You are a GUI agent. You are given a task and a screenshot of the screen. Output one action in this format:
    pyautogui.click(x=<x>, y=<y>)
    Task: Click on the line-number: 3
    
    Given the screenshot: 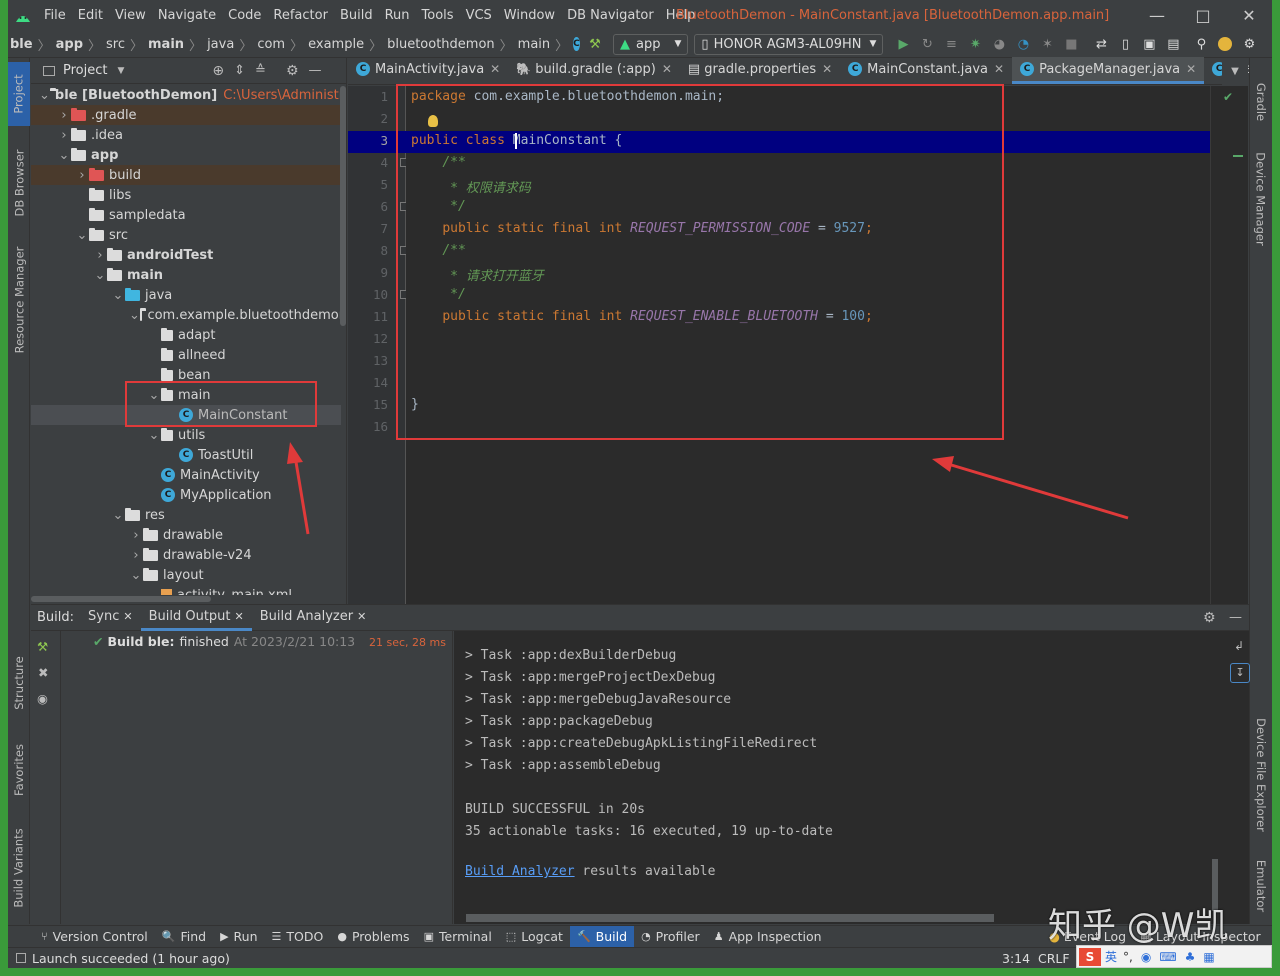 What is the action you would take?
    pyautogui.click(x=384, y=140)
    